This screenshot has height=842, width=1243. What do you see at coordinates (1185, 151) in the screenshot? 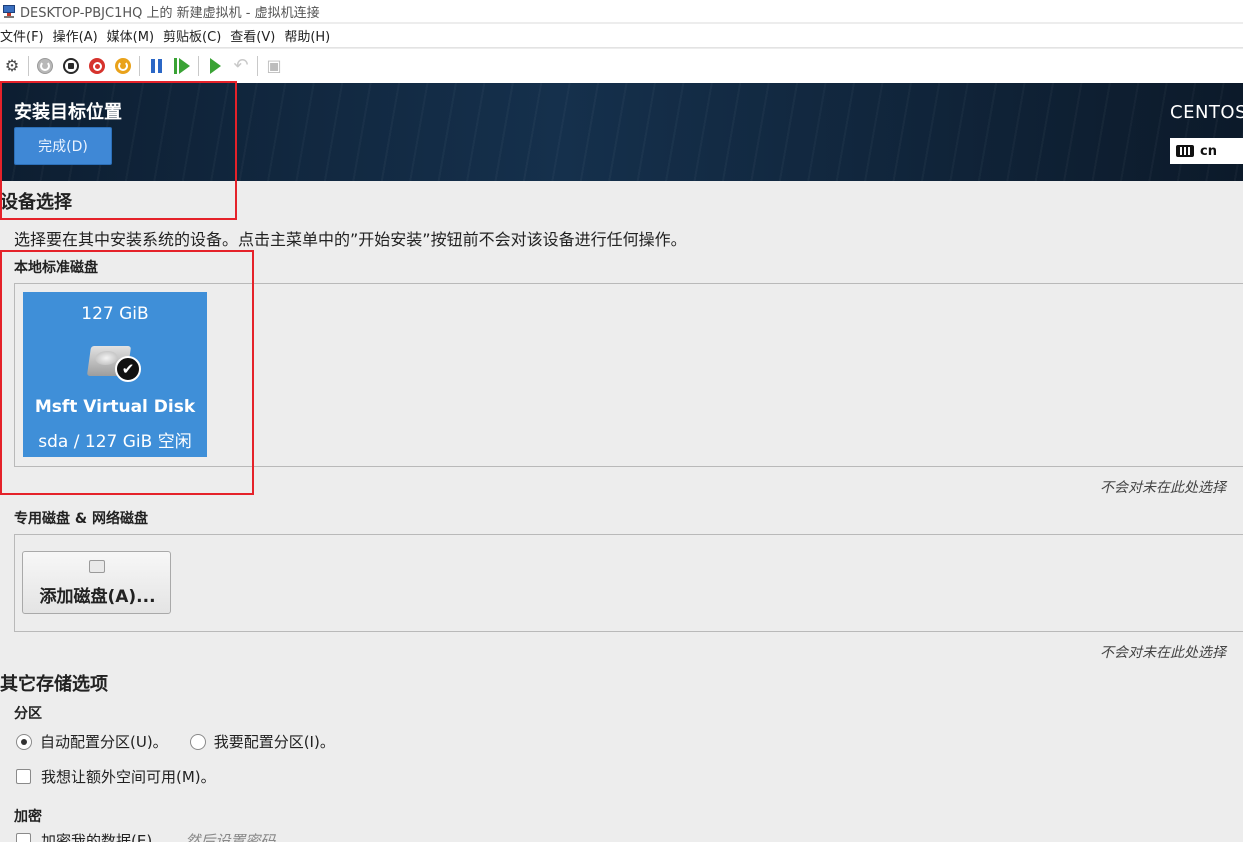
I see `keyboard-icon` at bounding box center [1185, 151].